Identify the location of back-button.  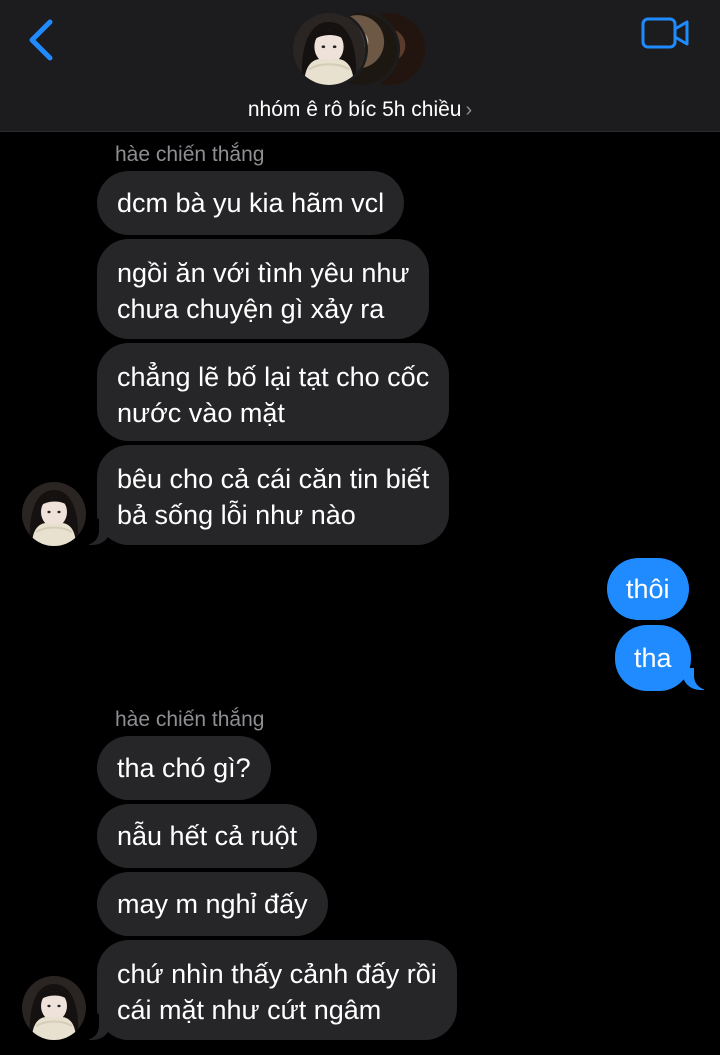
(44, 40).